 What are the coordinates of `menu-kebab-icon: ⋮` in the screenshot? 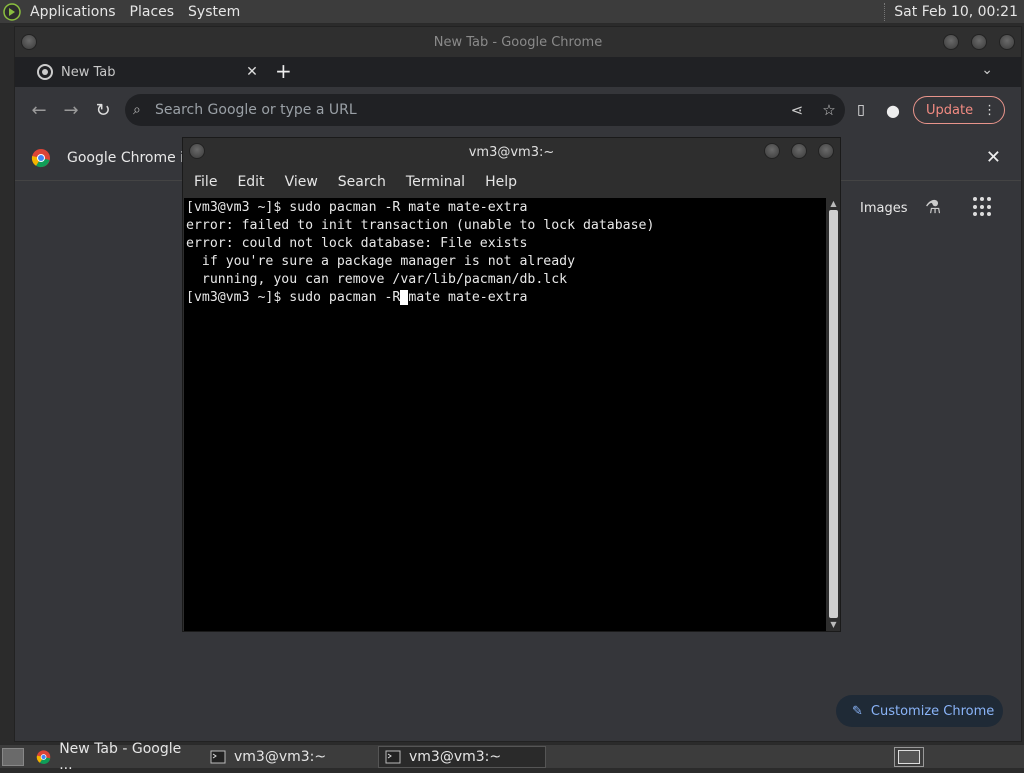 It's located at (989, 110).